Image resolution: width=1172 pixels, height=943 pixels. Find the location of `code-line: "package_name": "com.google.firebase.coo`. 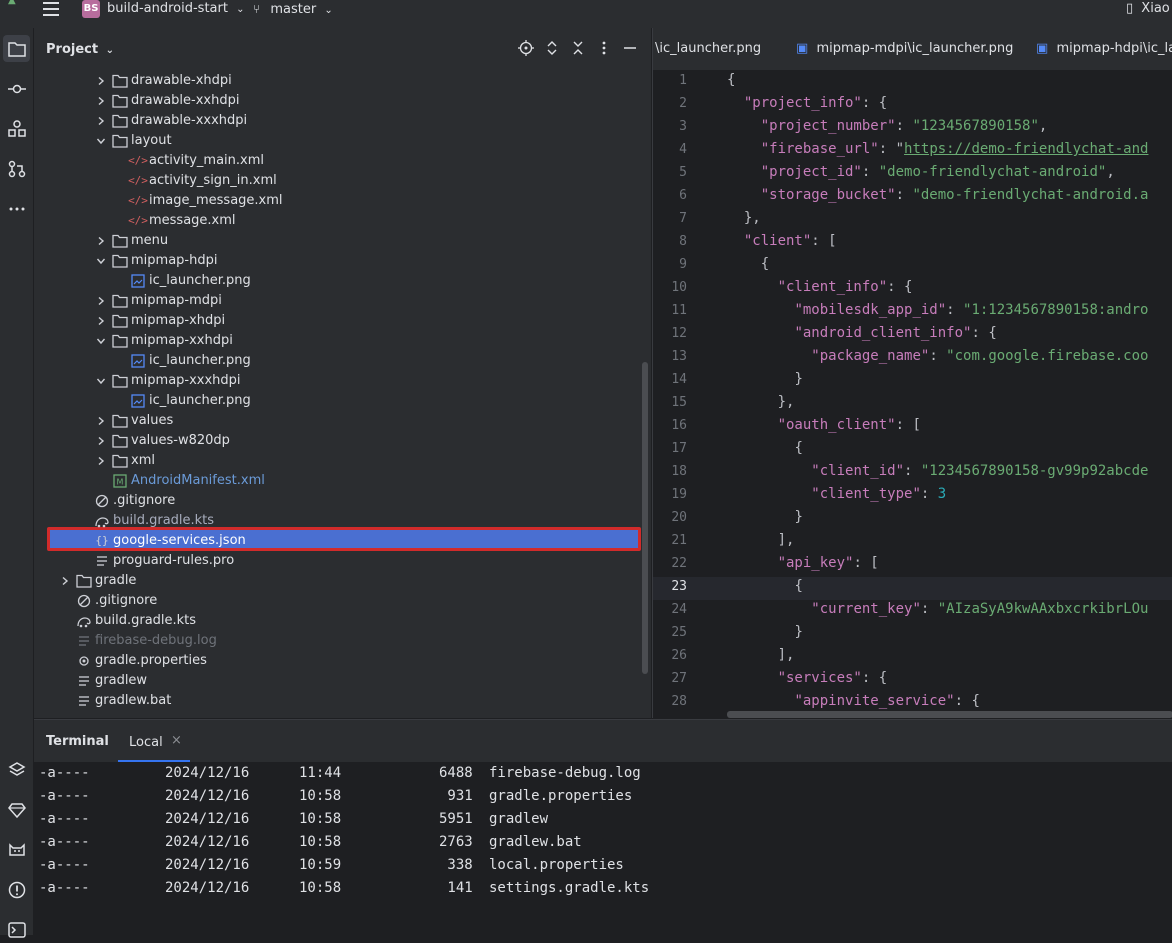

code-line: "package_name": "com.google.firebase.coo is located at coordinates (937, 356).